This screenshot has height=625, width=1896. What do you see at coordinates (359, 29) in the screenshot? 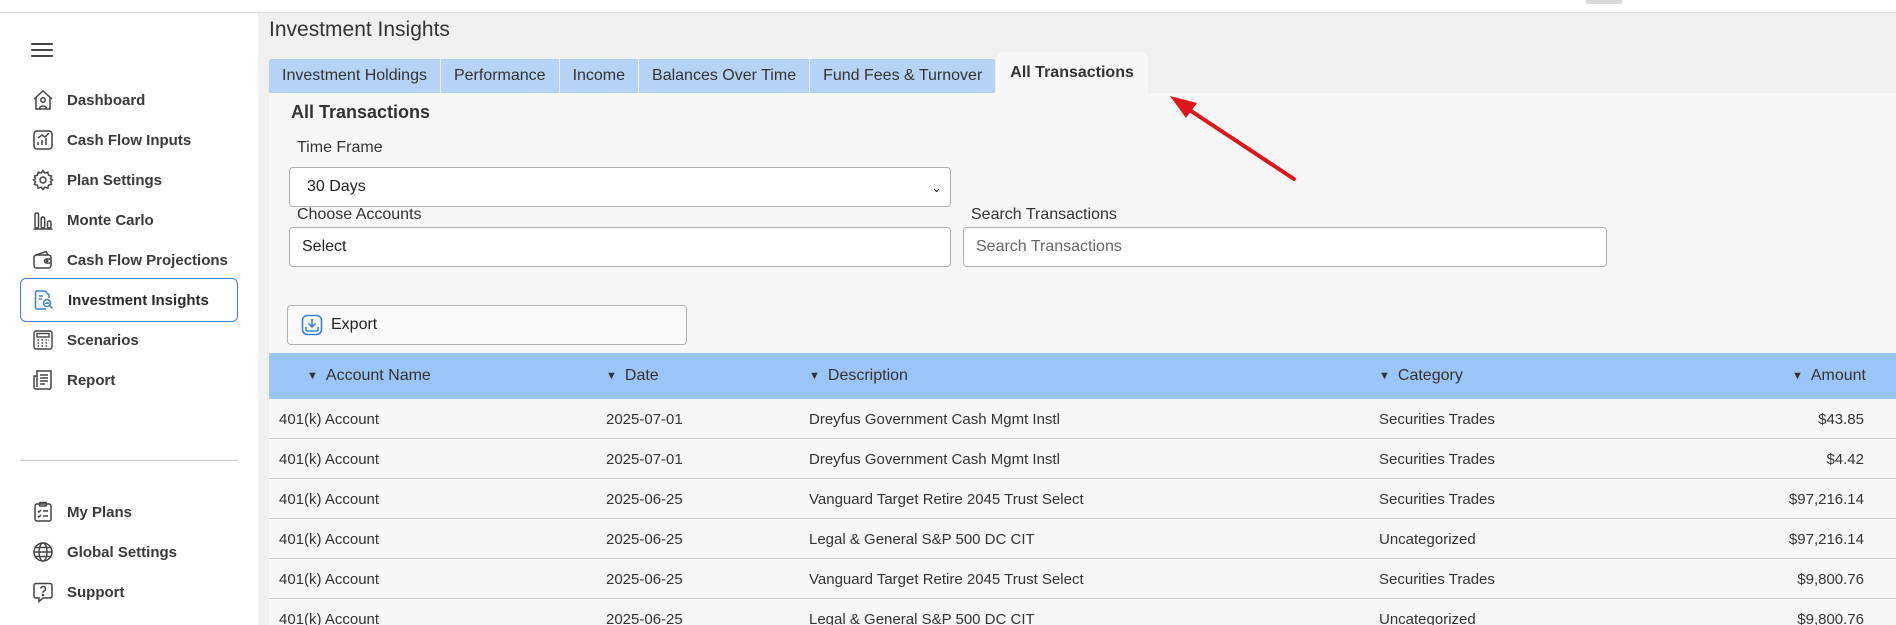
I see `page-title: Investment Insights` at bounding box center [359, 29].